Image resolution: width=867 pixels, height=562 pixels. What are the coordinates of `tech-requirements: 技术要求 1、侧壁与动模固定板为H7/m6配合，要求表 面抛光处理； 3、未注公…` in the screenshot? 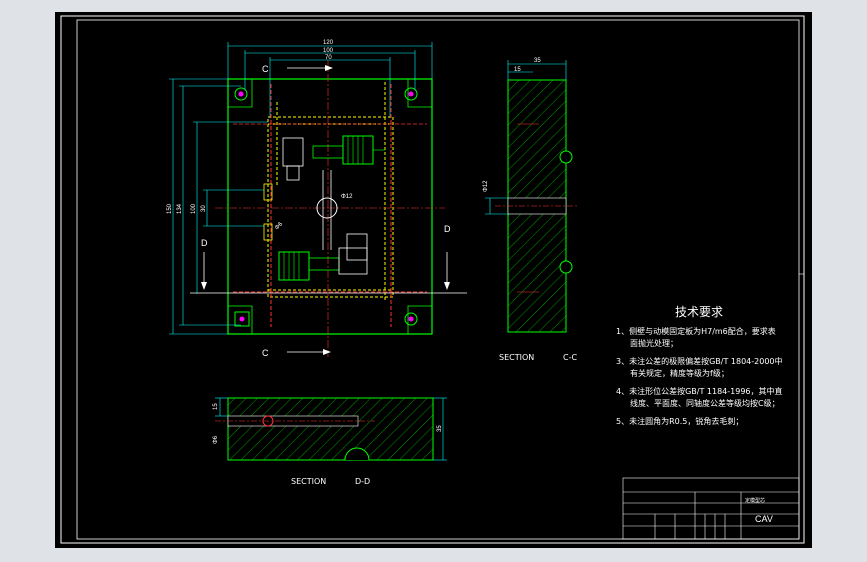 It's located at (699, 365).